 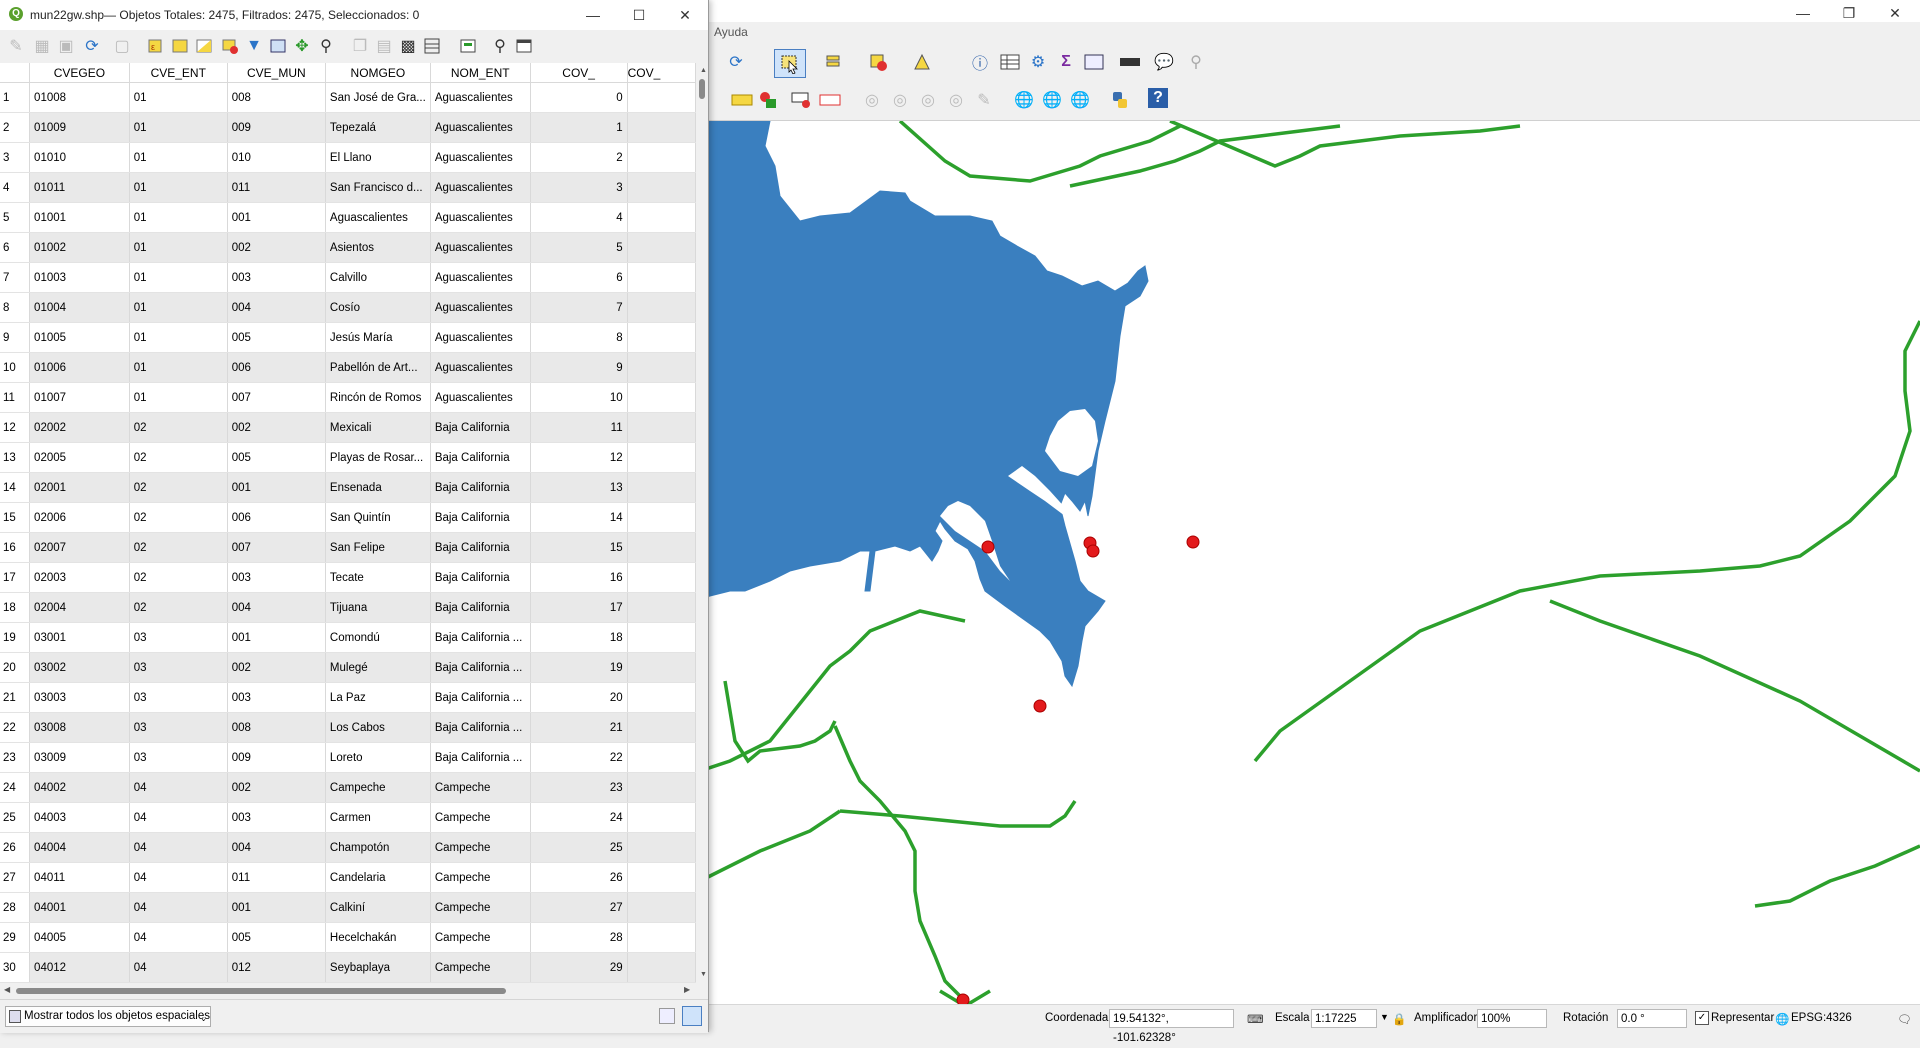 What do you see at coordinates (15, 667) in the screenshot?
I see `row-number: 20` at bounding box center [15, 667].